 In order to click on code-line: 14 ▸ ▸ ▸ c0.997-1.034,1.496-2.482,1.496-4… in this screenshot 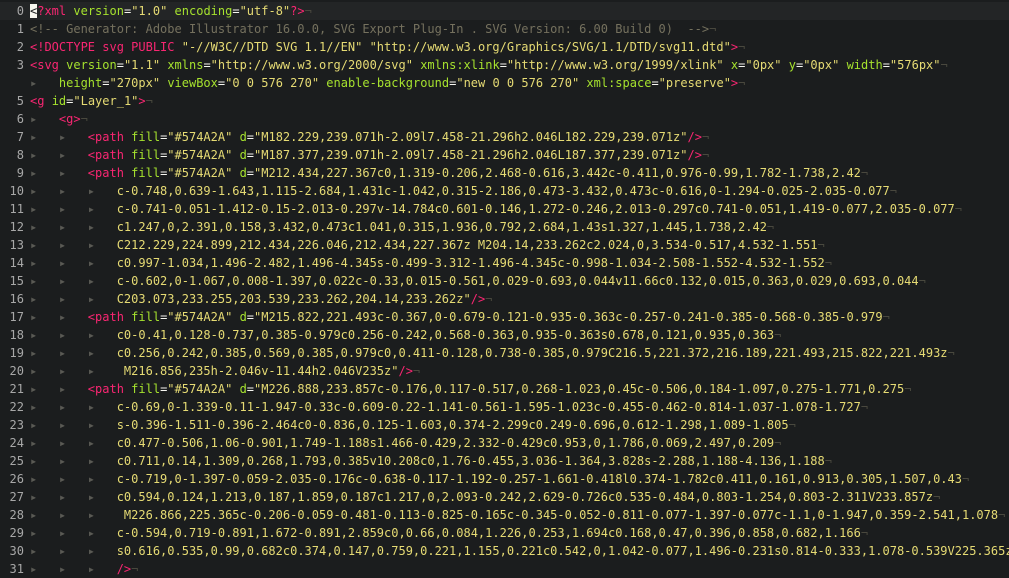, I will do `click(504, 263)`.